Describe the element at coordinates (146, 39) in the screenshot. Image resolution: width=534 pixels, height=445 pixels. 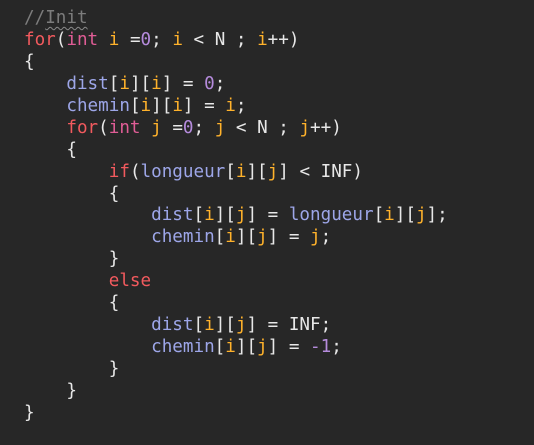
I see `code-token-number: 0` at that location.